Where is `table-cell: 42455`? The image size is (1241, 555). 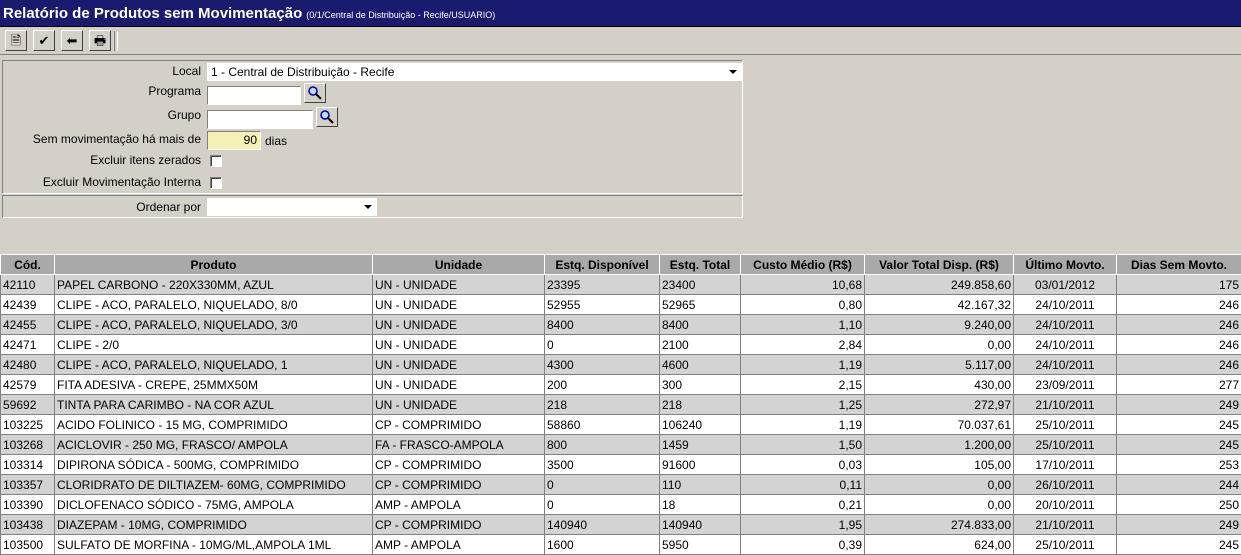 table-cell: 42455 is located at coordinates (28, 325).